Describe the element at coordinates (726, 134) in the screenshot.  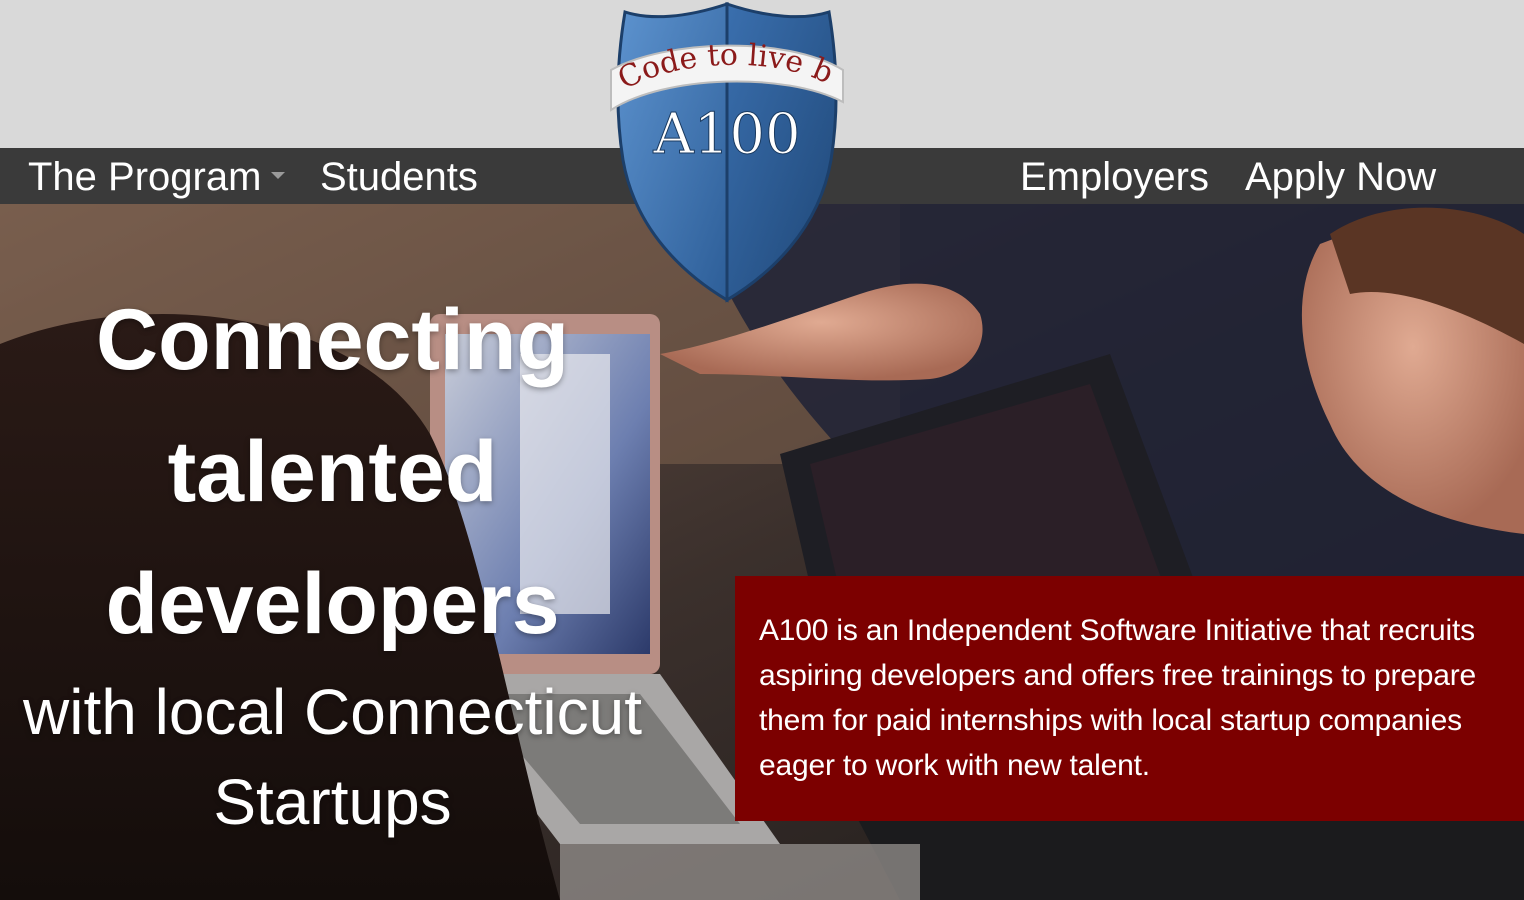
I see `logo-mark: A100` at that location.